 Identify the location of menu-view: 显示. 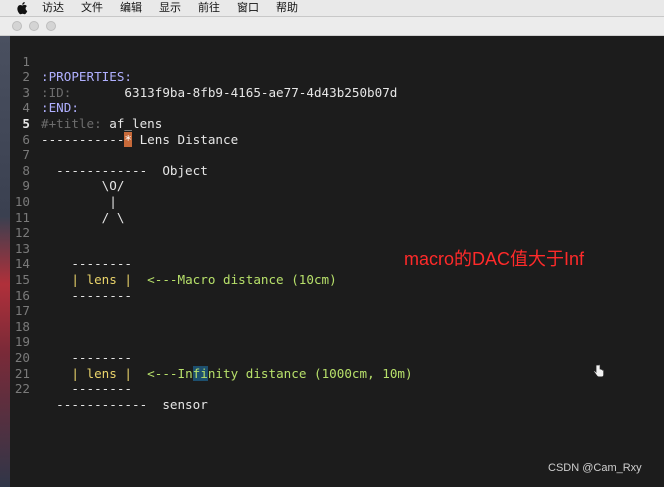
(170, 8).